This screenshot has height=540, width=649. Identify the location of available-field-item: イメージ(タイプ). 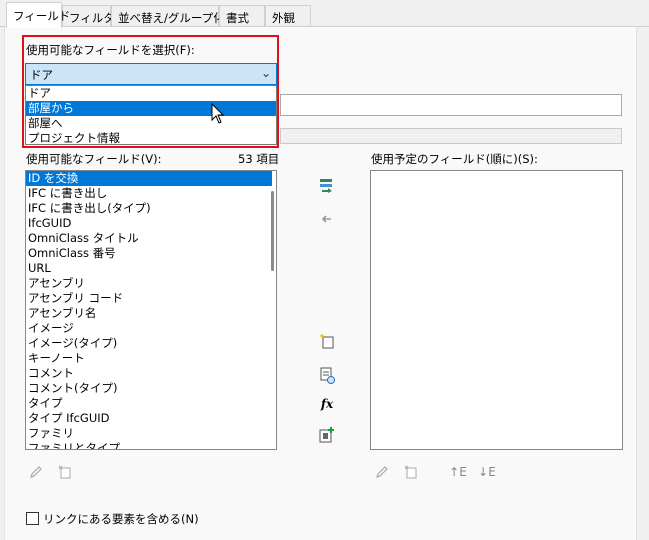
(151, 343).